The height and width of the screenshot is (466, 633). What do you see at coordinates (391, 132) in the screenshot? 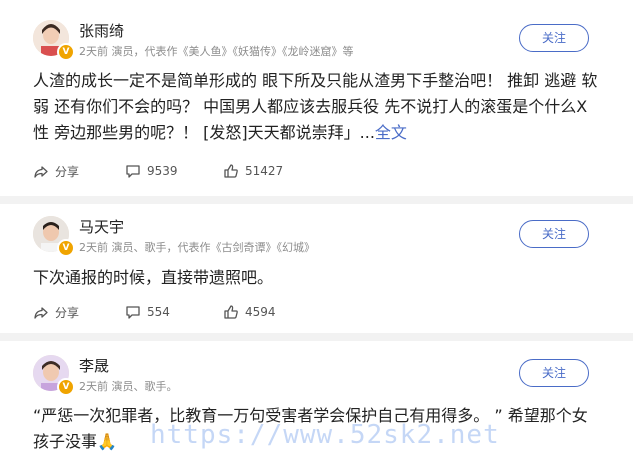
I see `full-text-link: 全文` at bounding box center [391, 132].